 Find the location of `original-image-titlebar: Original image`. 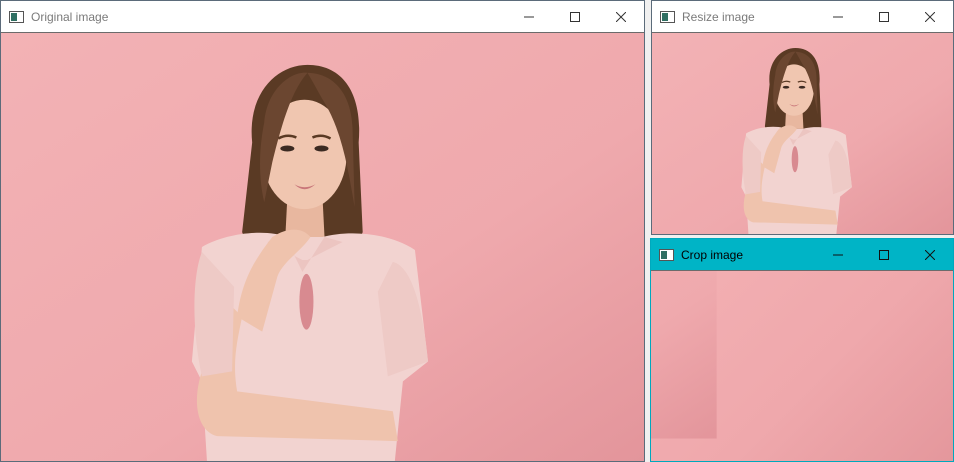

original-image-titlebar: Original image is located at coordinates (322, 16).